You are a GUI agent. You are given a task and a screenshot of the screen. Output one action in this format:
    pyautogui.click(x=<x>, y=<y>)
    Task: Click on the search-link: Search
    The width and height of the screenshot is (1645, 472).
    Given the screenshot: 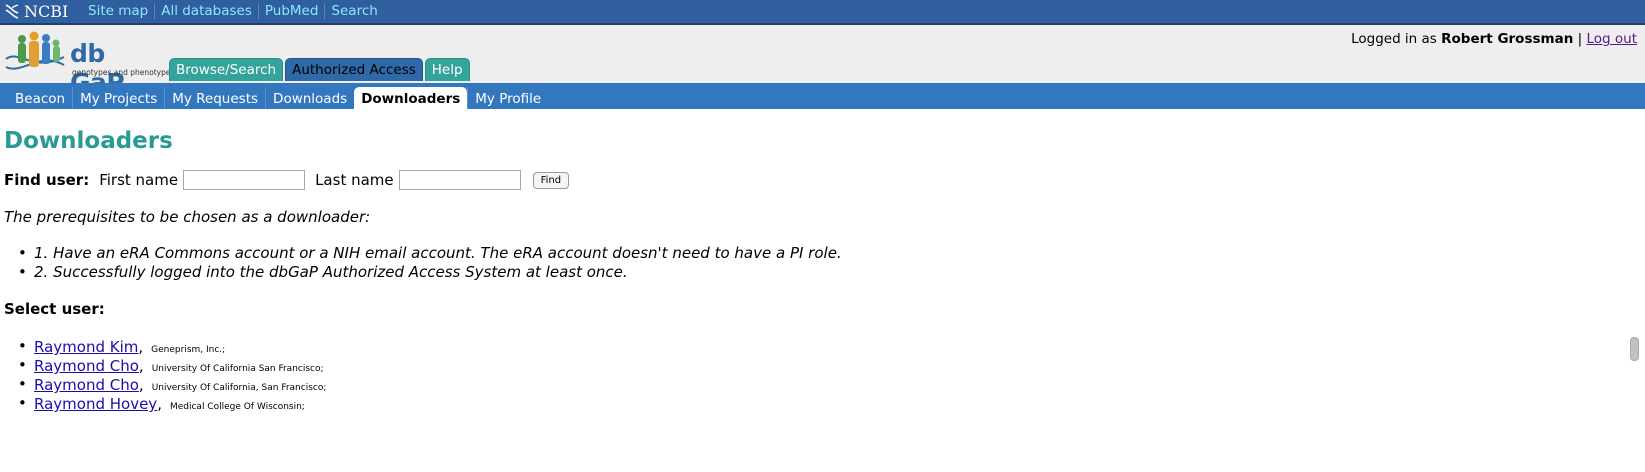 What is the action you would take?
    pyautogui.click(x=353, y=11)
    